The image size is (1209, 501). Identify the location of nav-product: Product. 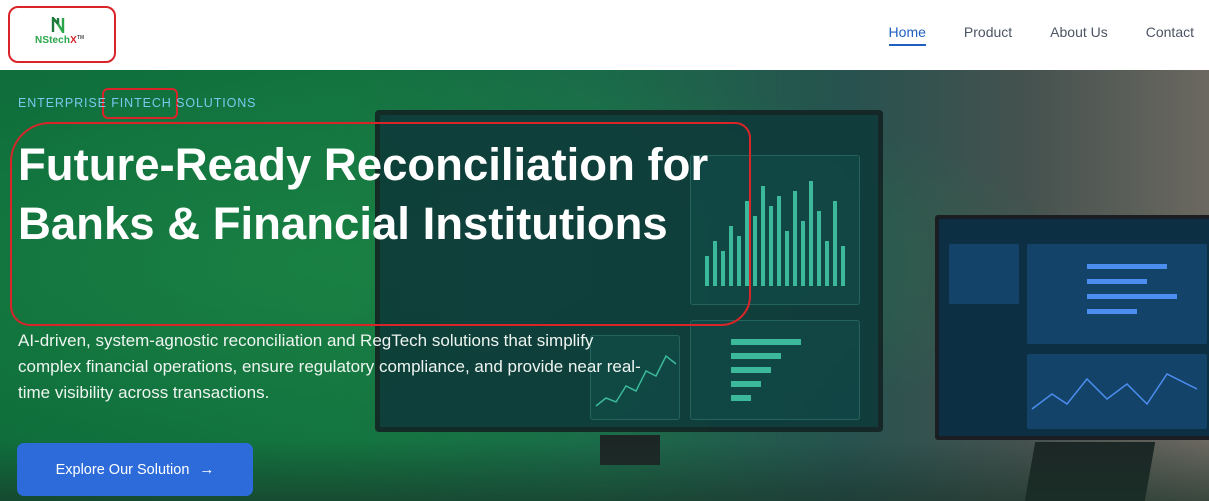
(988, 35).